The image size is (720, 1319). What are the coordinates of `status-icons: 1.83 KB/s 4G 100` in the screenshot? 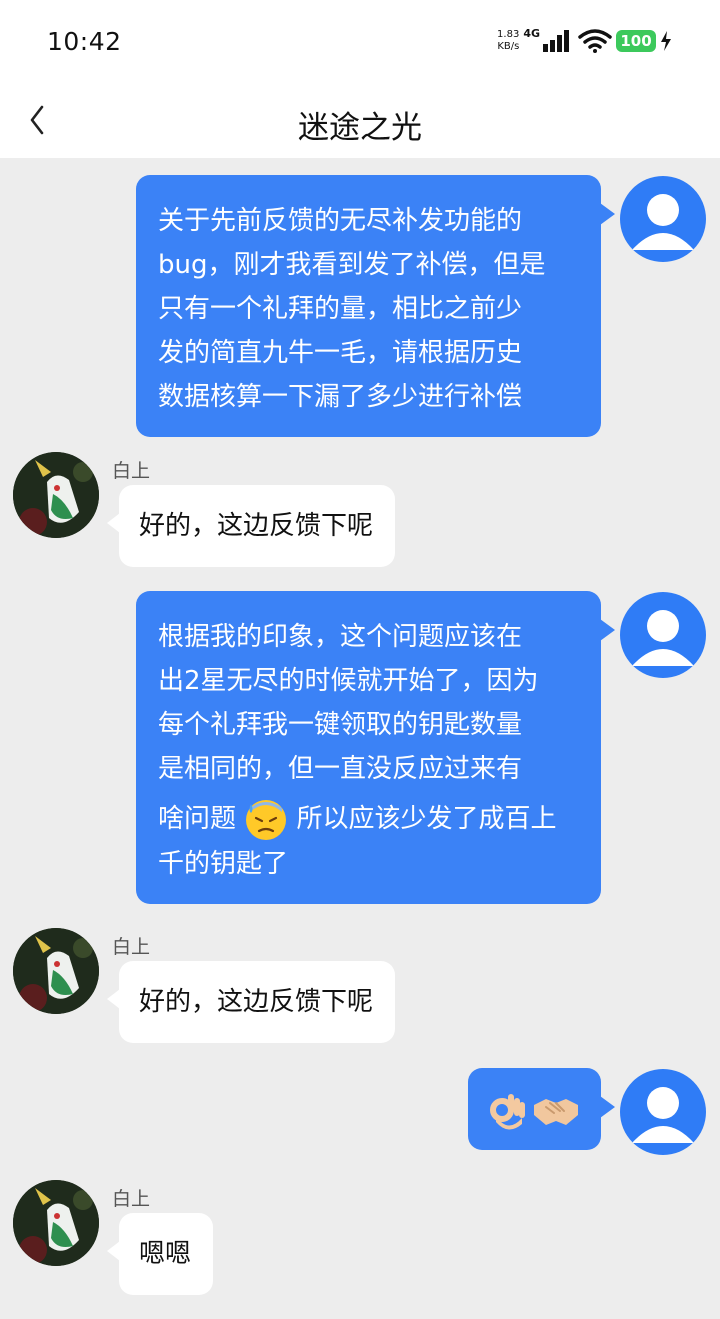 It's located at (584, 41).